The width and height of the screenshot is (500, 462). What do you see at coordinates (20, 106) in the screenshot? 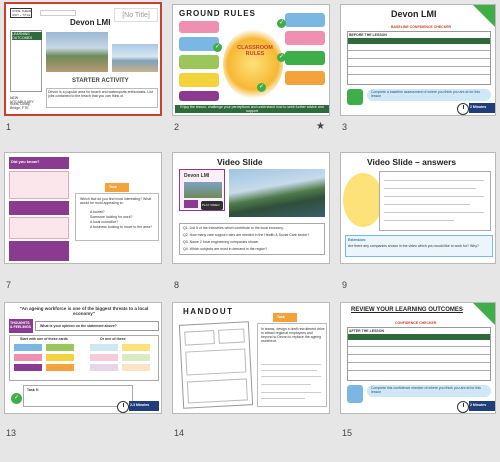
I see `keywords-list: Rural, Lusby, Bridge, FTE` at bounding box center [20, 106].